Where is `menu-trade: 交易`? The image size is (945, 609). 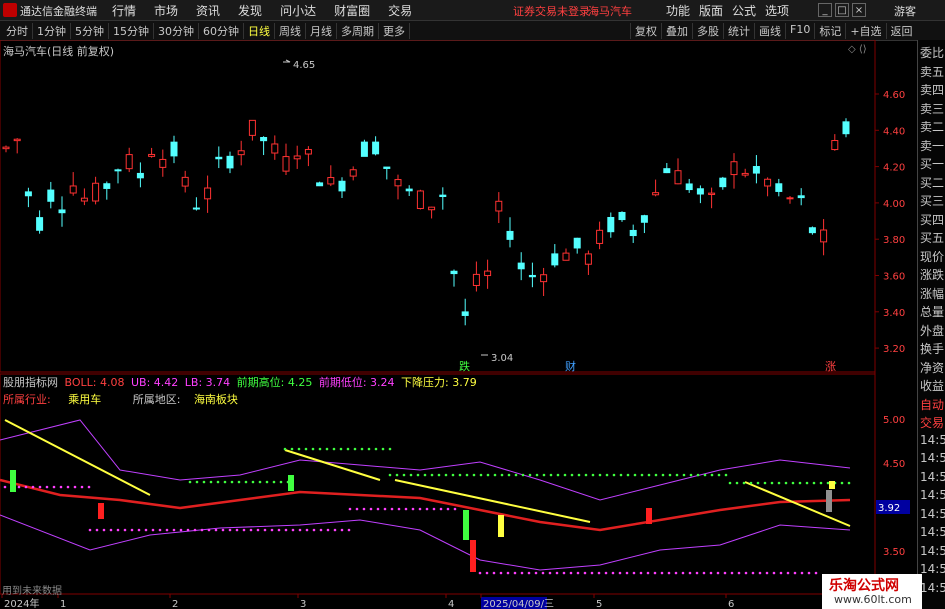
menu-trade: 交易 is located at coordinates (400, 10).